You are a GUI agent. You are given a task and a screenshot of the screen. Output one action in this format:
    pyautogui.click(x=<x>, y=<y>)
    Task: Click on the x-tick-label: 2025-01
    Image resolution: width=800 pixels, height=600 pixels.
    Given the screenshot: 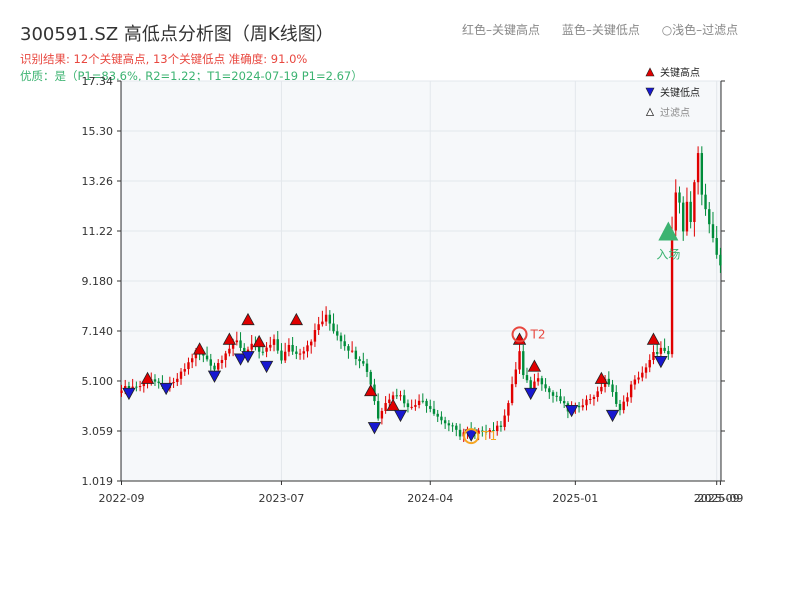 What is the action you would take?
    pyautogui.click(x=575, y=498)
    